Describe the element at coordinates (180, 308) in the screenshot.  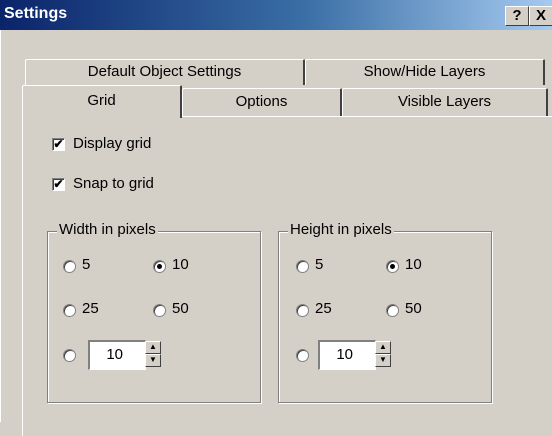
I see `width-radio-50-label: 50` at that location.